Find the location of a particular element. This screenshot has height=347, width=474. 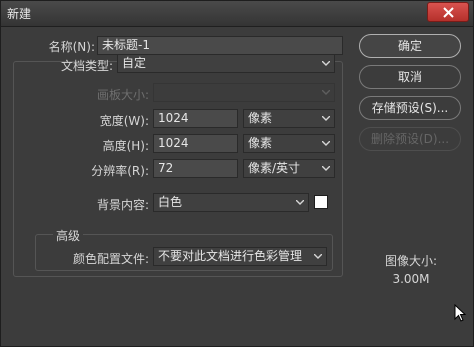

width-unit-value: 像素 is located at coordinates (260, 118).